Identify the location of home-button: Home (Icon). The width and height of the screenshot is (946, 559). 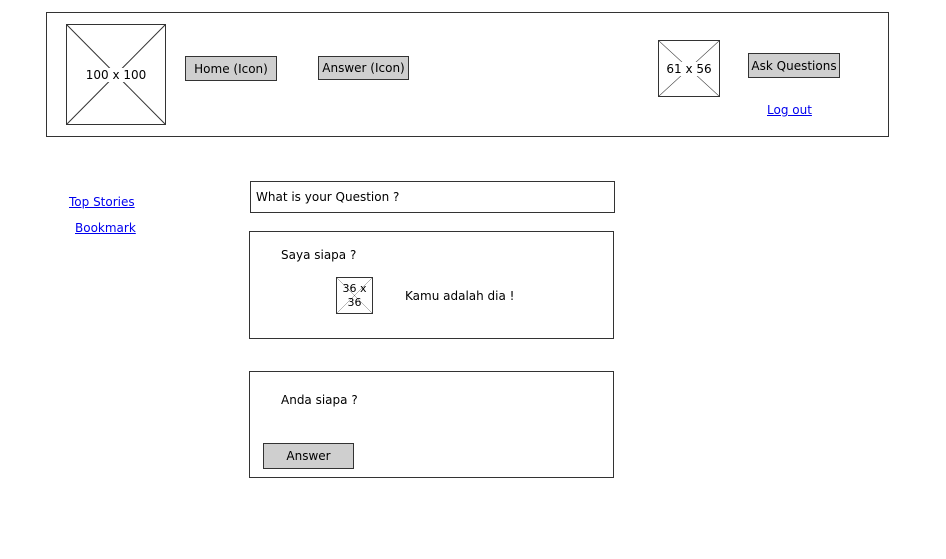
(231, 68).